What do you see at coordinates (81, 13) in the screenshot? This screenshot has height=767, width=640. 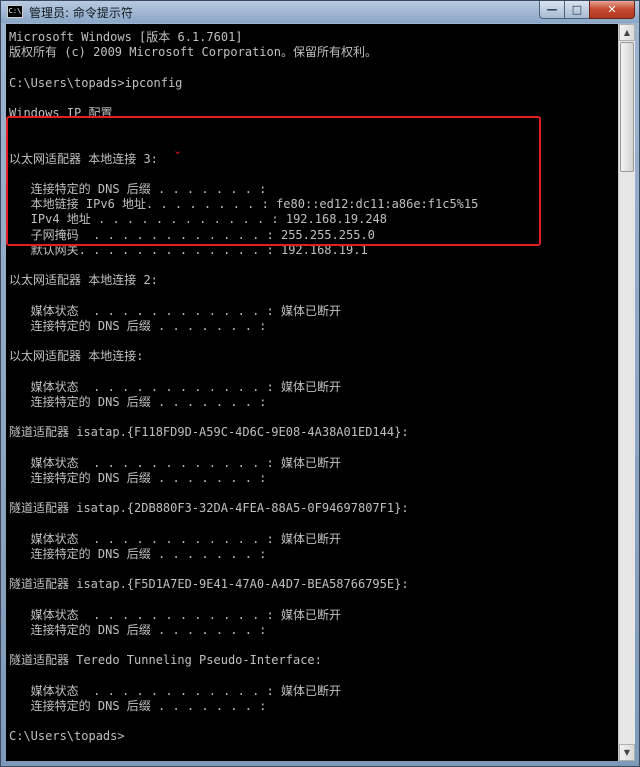 I see `window-title: 管理员: 命令提示符` at bounding box center [81, 13].